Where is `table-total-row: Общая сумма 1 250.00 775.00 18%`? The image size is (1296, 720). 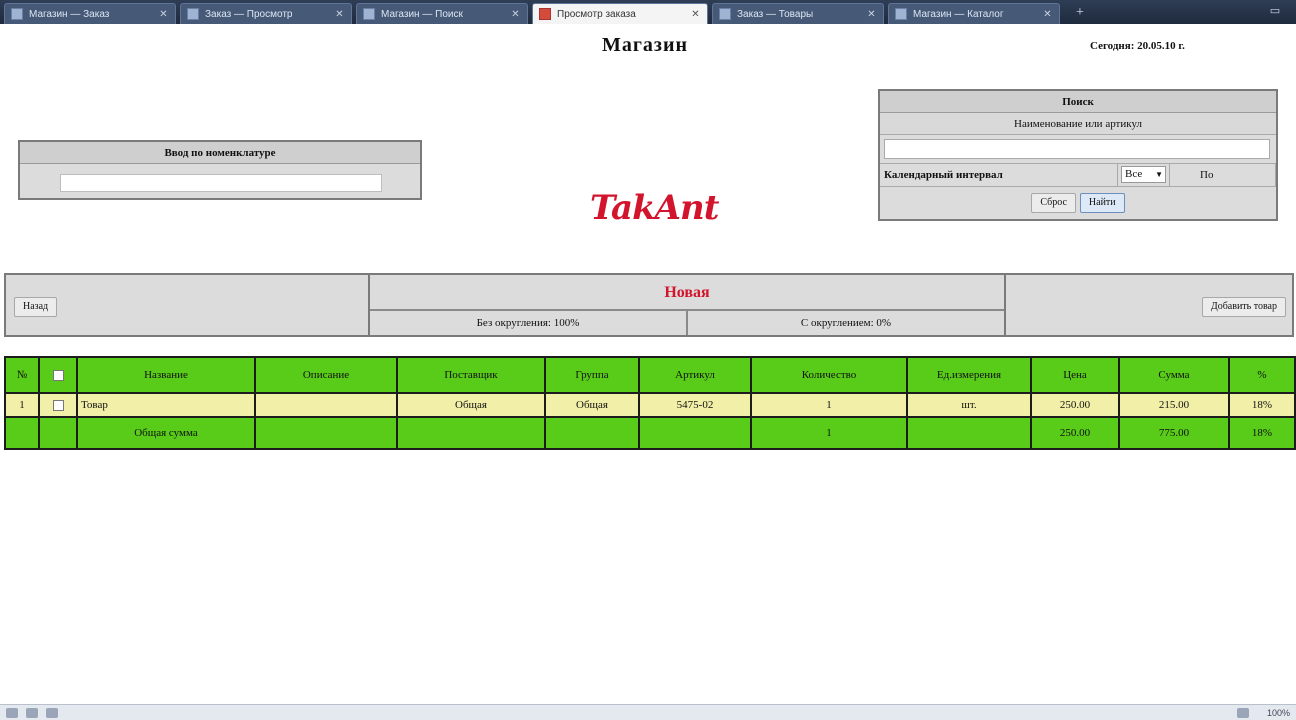 table-total-row: Общая сумма 1 250.00 775.00 18% is located at coordinates (650, 433).